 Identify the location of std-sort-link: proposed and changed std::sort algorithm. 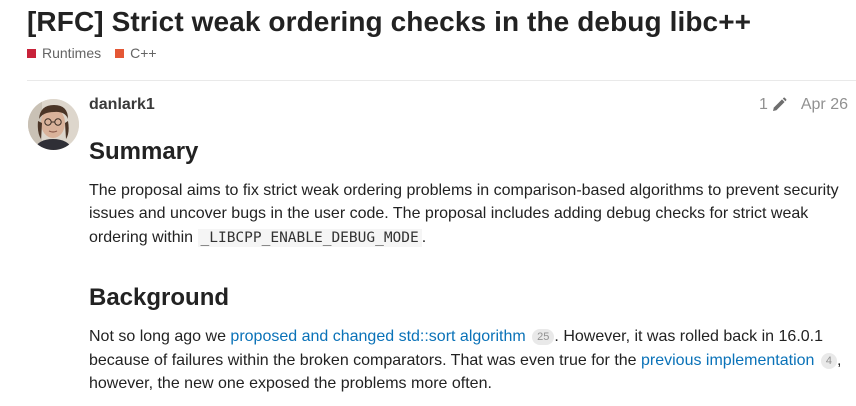
(377, 336).